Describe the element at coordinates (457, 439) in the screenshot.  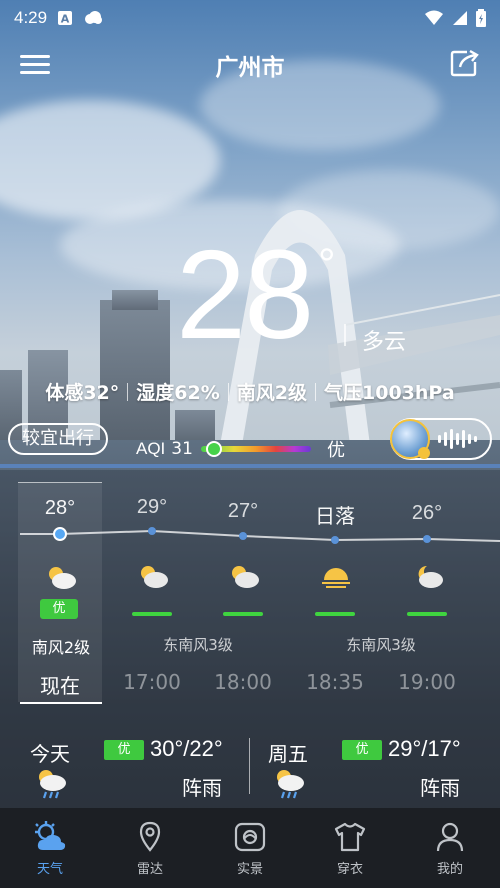
I see `sound-wave-icon` at that location.